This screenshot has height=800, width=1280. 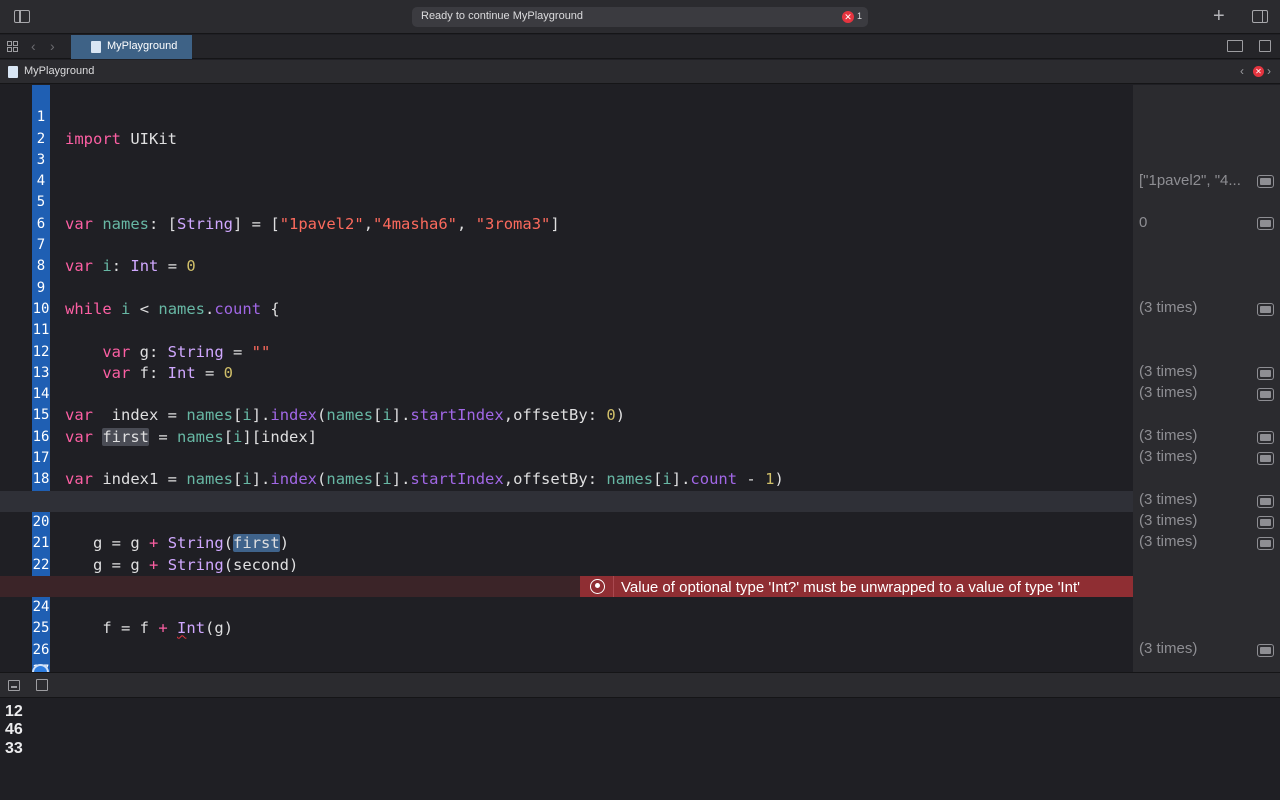 What do you see at coordinates (640, 72) in the screenshot?
I see `jump-bar: MyPlayground ‹ ✕ ›` at bounding box center [640, 72].